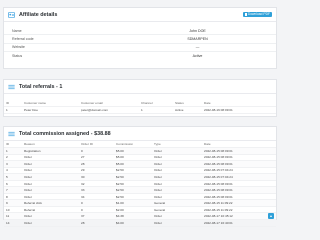 The height and width of the screenshot is (240, 320). What do you see at coordinates (65, 133) in the screenshot?
I see `commission-title: Total commission assigned - $38.88` at bounding box center [65, 133].